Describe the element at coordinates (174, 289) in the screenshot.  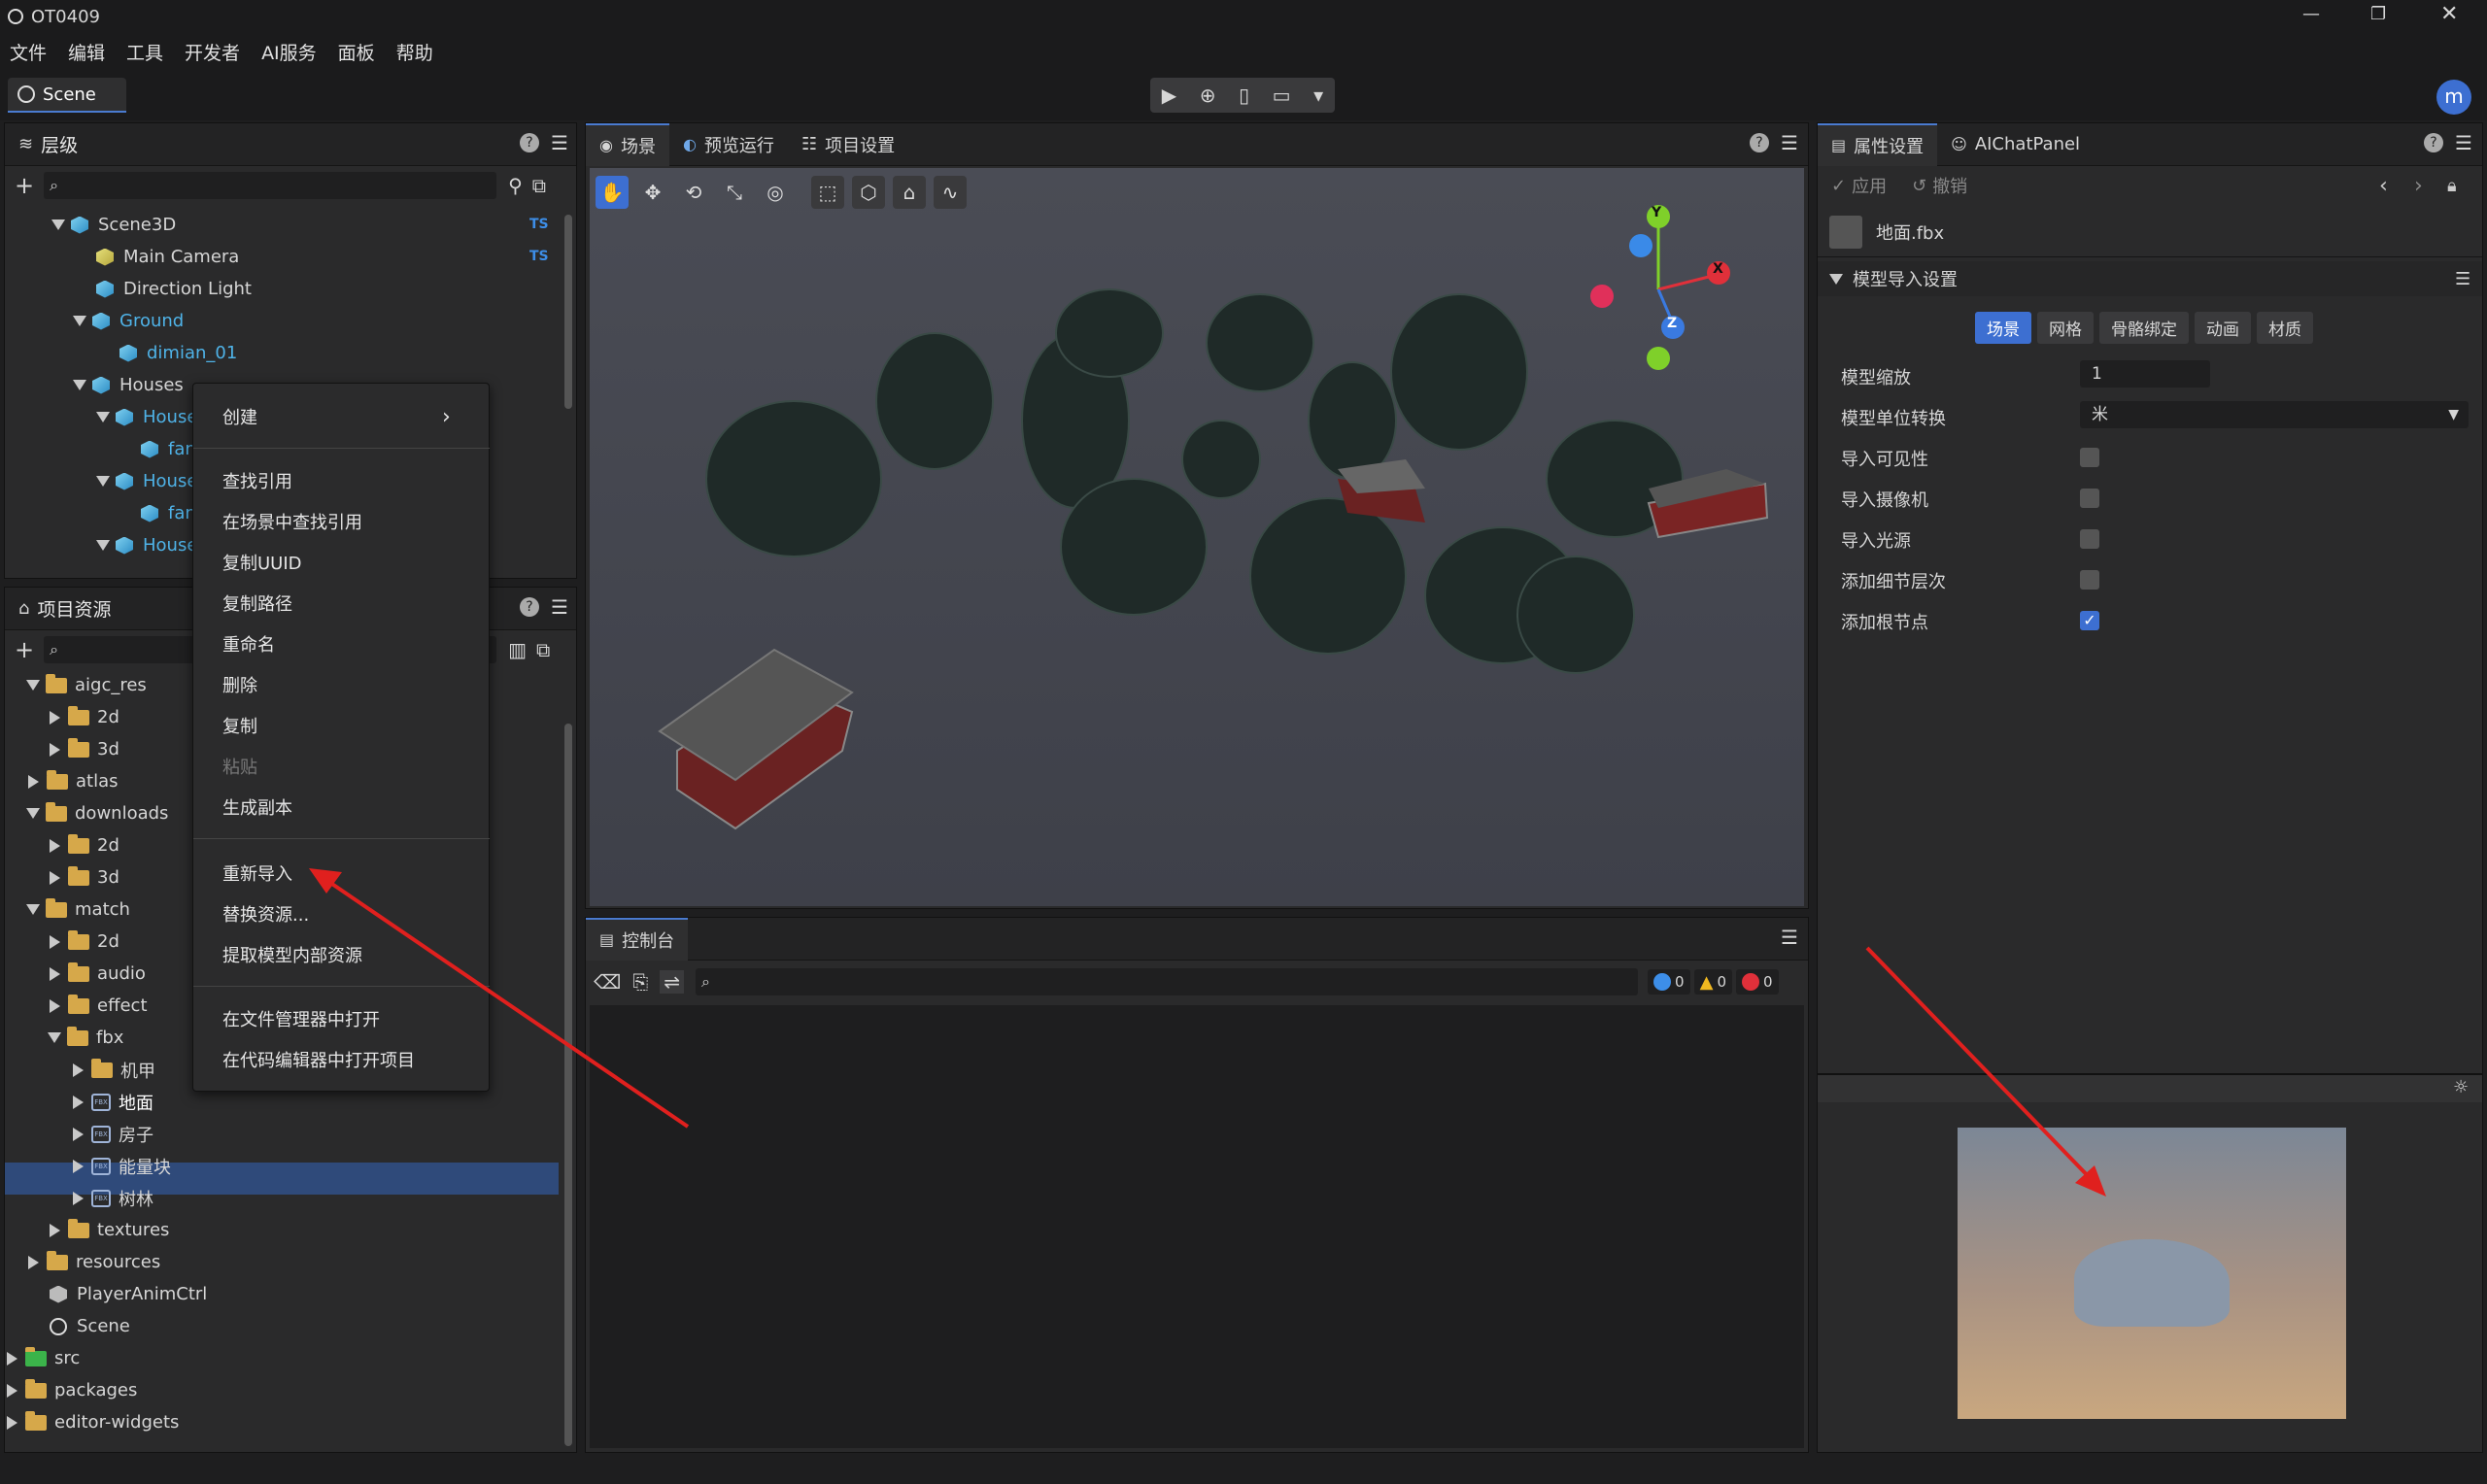
I see `tree-item: Direction Light` at that location.